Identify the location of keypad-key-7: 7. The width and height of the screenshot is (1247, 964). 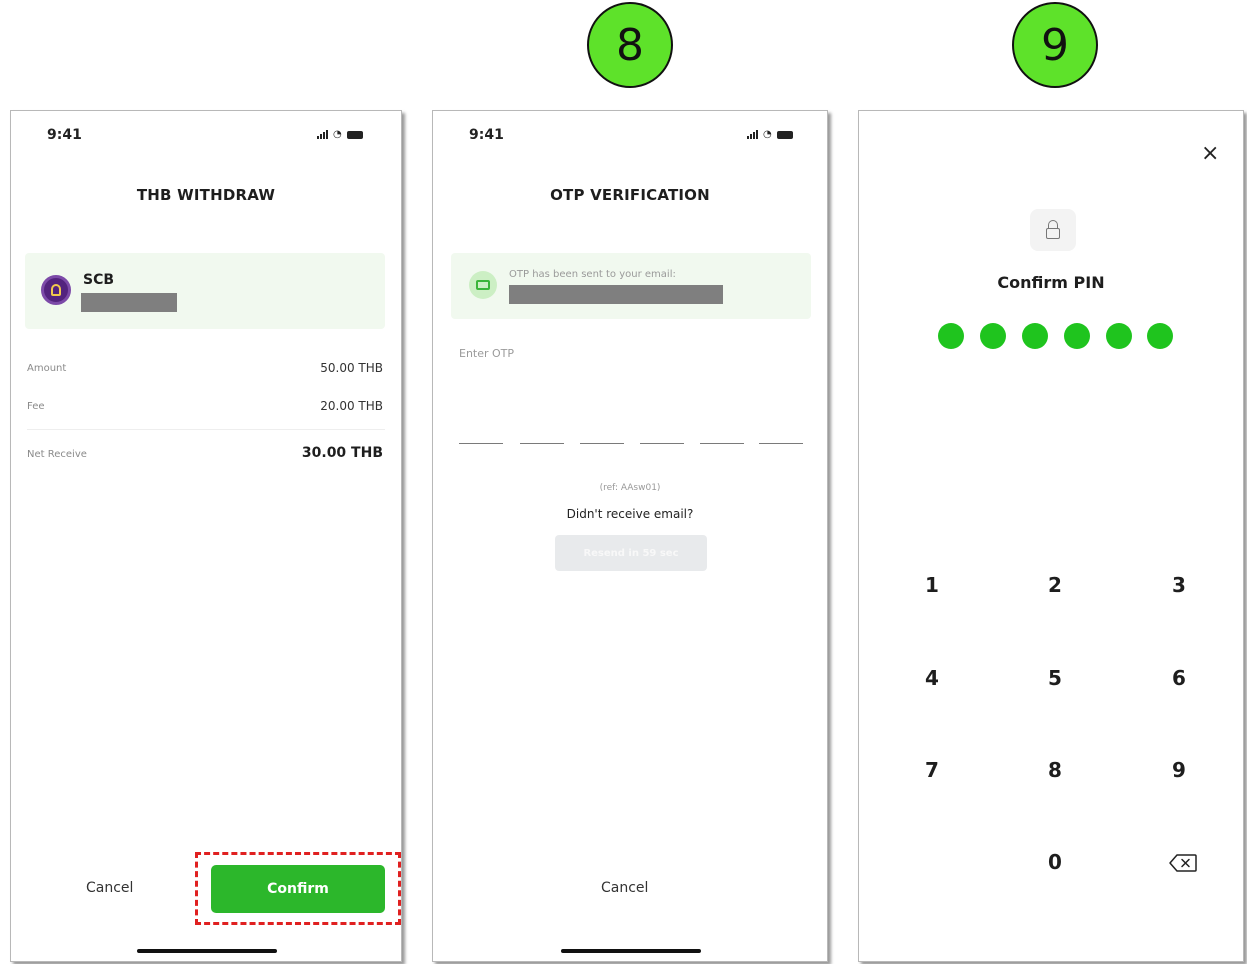
(932, 770).